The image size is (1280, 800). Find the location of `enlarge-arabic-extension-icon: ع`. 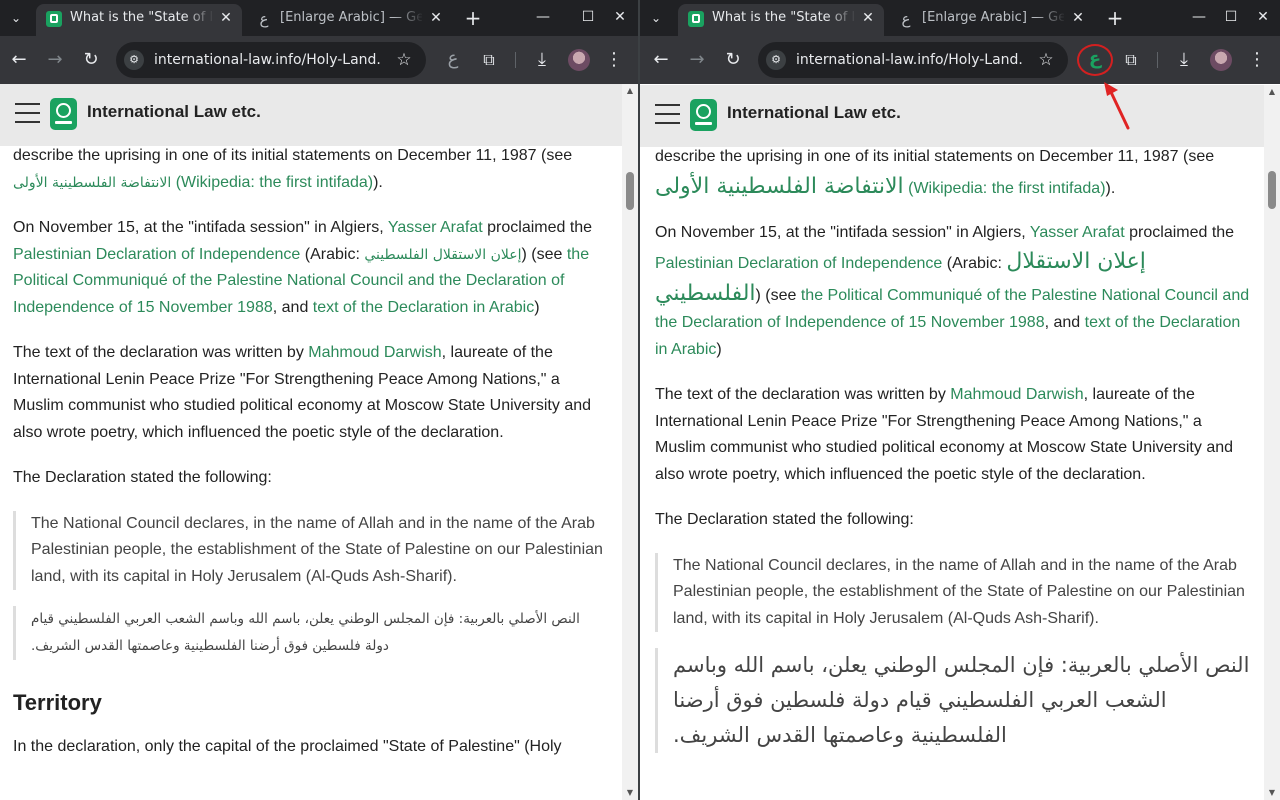

enlarge-arabic-extension-icon: ع is located at coordinates (453, 60).